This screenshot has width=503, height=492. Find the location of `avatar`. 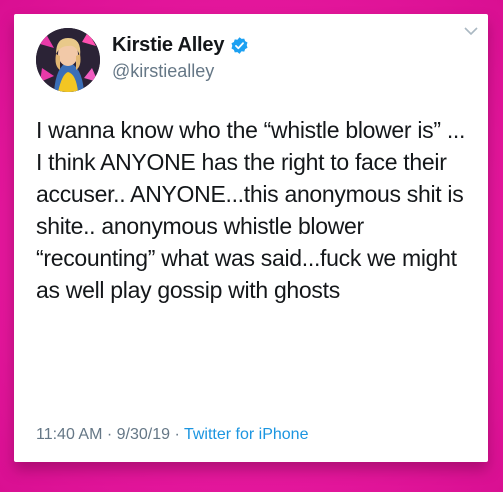

avatar is located at coordinates (68, 60).